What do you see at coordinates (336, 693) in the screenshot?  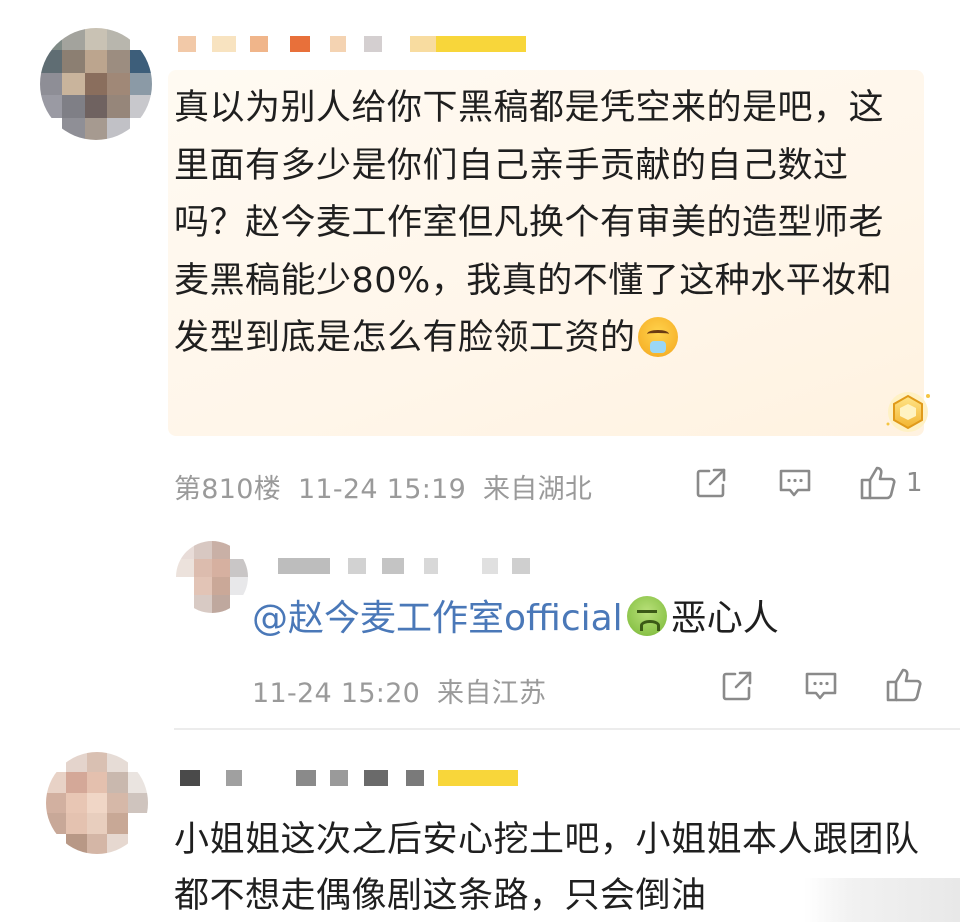 I see `reply-timestamp: 11-24 15:20` at bounding box center [336, 693].